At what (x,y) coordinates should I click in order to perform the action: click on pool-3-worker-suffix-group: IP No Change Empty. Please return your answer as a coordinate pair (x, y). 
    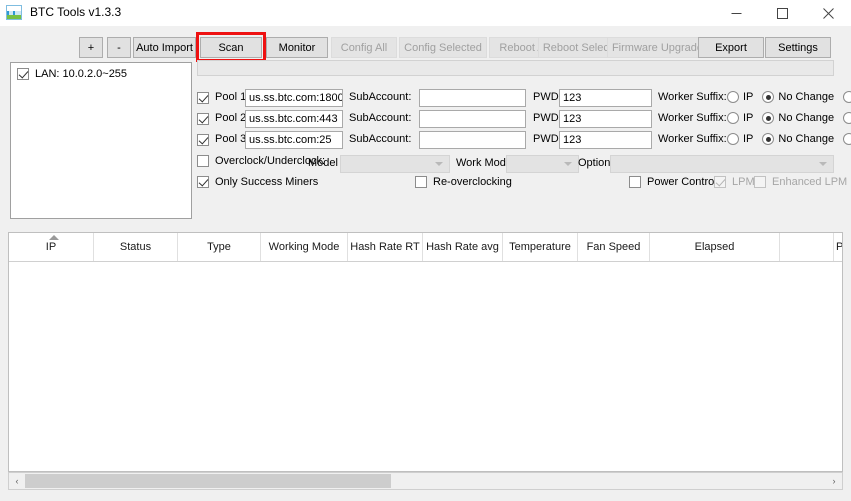
    Looking at the image, I should click on (789, 139).